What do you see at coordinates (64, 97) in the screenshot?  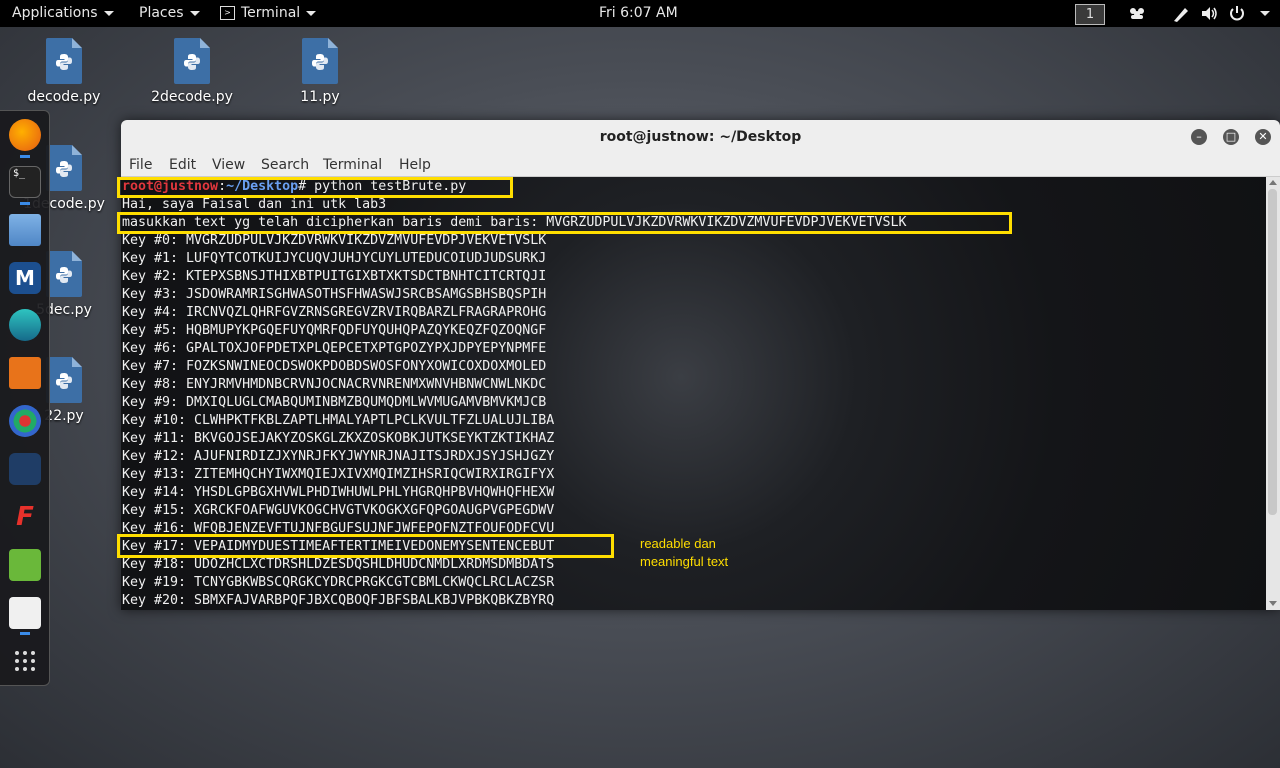 I see `file-name: decode.py` at bounding box center [64, 97].